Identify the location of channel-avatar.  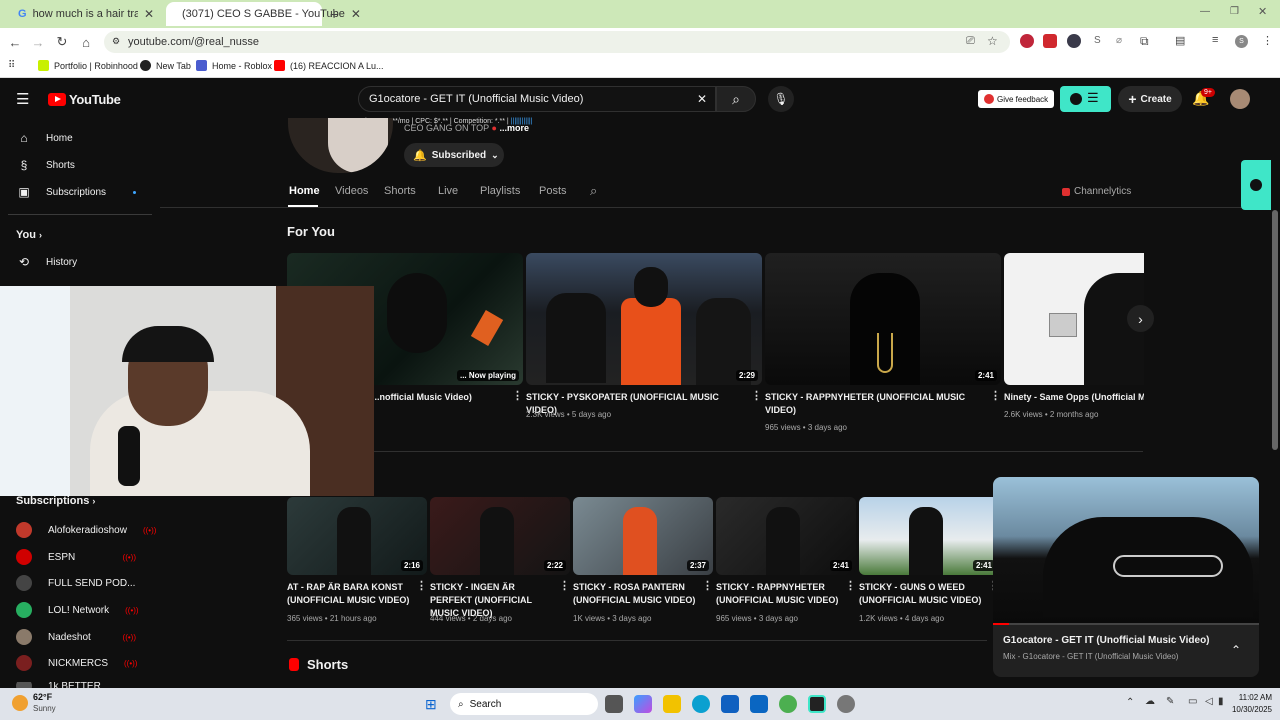
(340, 145).